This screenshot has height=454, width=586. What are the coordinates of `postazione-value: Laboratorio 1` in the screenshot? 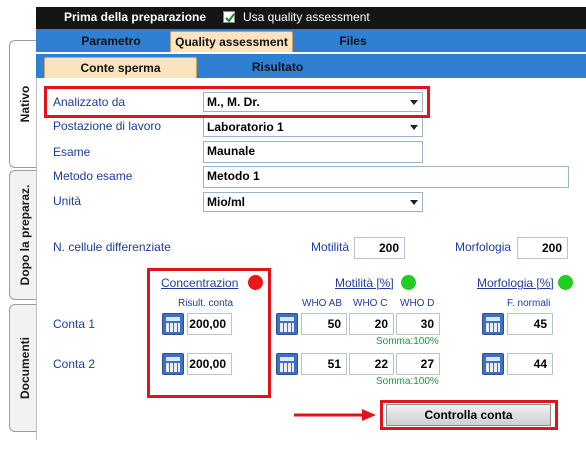 It's located at (245, 127).